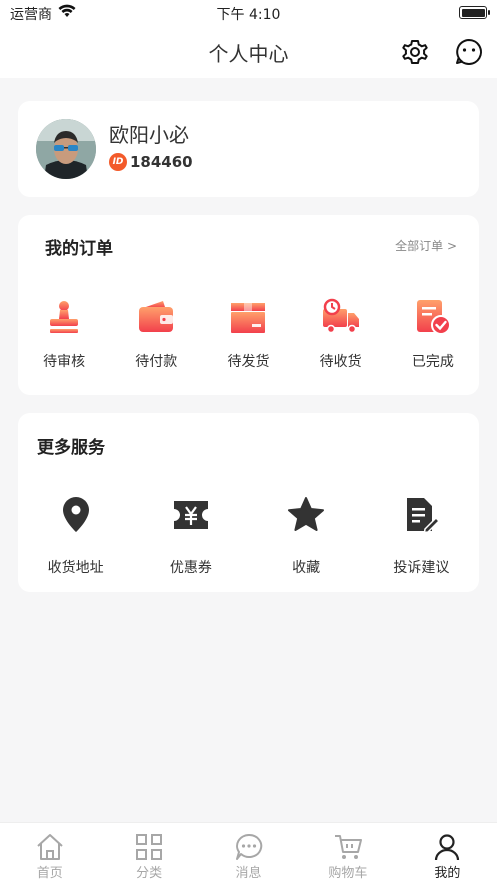 Image resolution: width=497 pixels, height=883 pixels. I want to click on stamp-icon, so click(64, 317).